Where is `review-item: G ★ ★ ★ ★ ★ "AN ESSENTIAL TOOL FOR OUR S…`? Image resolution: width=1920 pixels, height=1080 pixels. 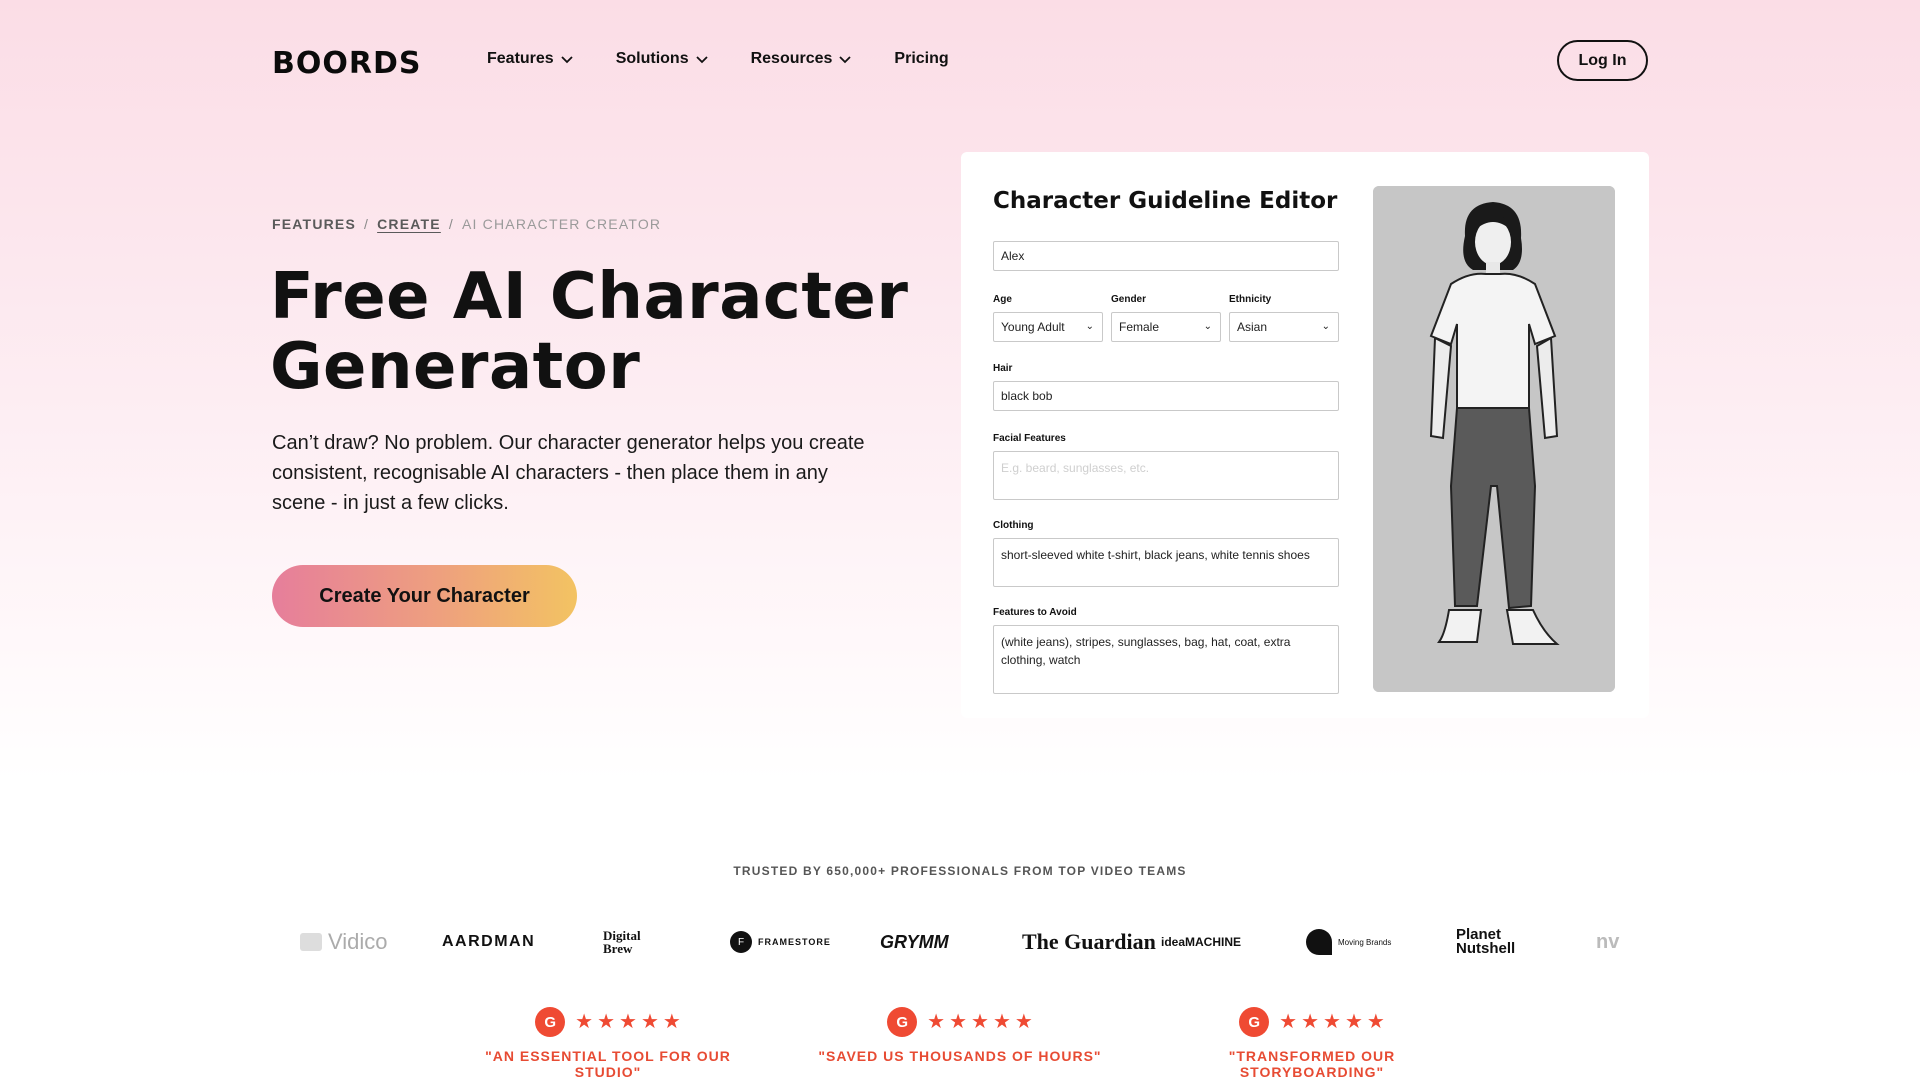 review-item: G ★ ★ ★ ★ ★ "AN ESSENTIAL TOOL FOR OUR S… is located at coordinates (608, 1043).